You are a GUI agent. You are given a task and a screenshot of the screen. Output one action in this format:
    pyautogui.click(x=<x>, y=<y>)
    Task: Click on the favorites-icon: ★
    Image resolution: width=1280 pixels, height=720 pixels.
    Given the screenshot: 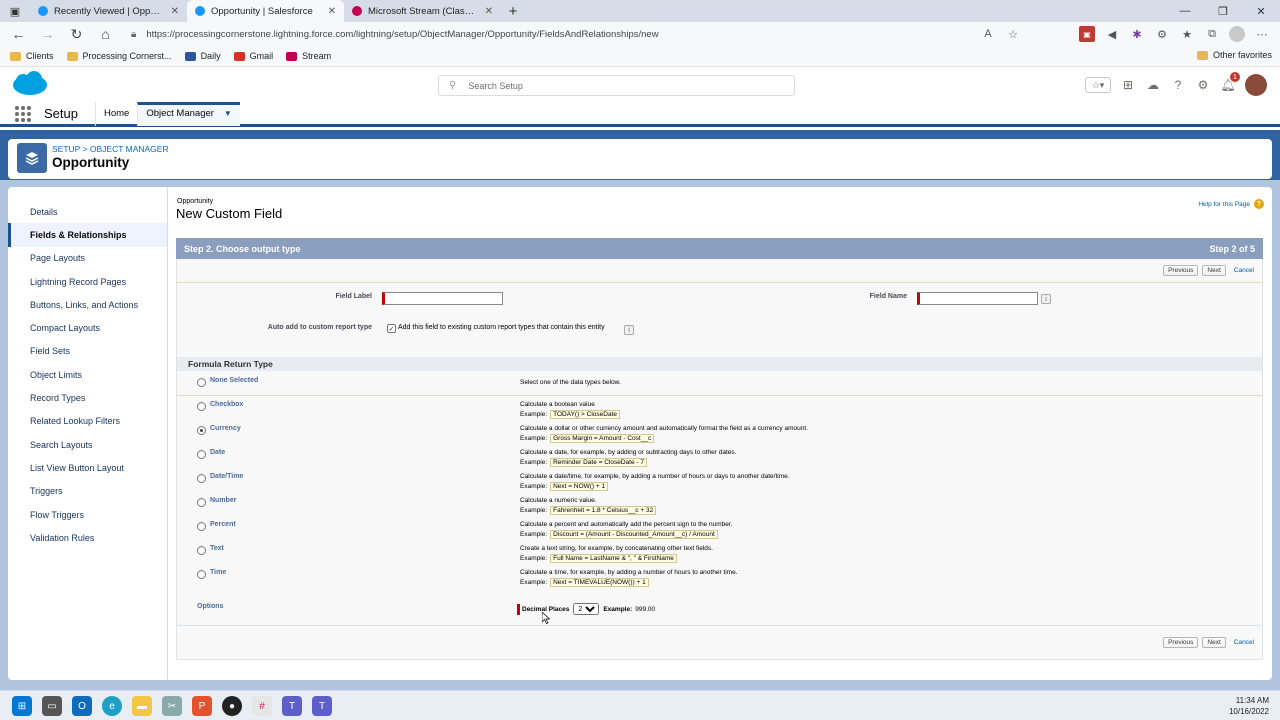 What is the action you would take?
    pyautogui.click(x=1187, y=34)
    